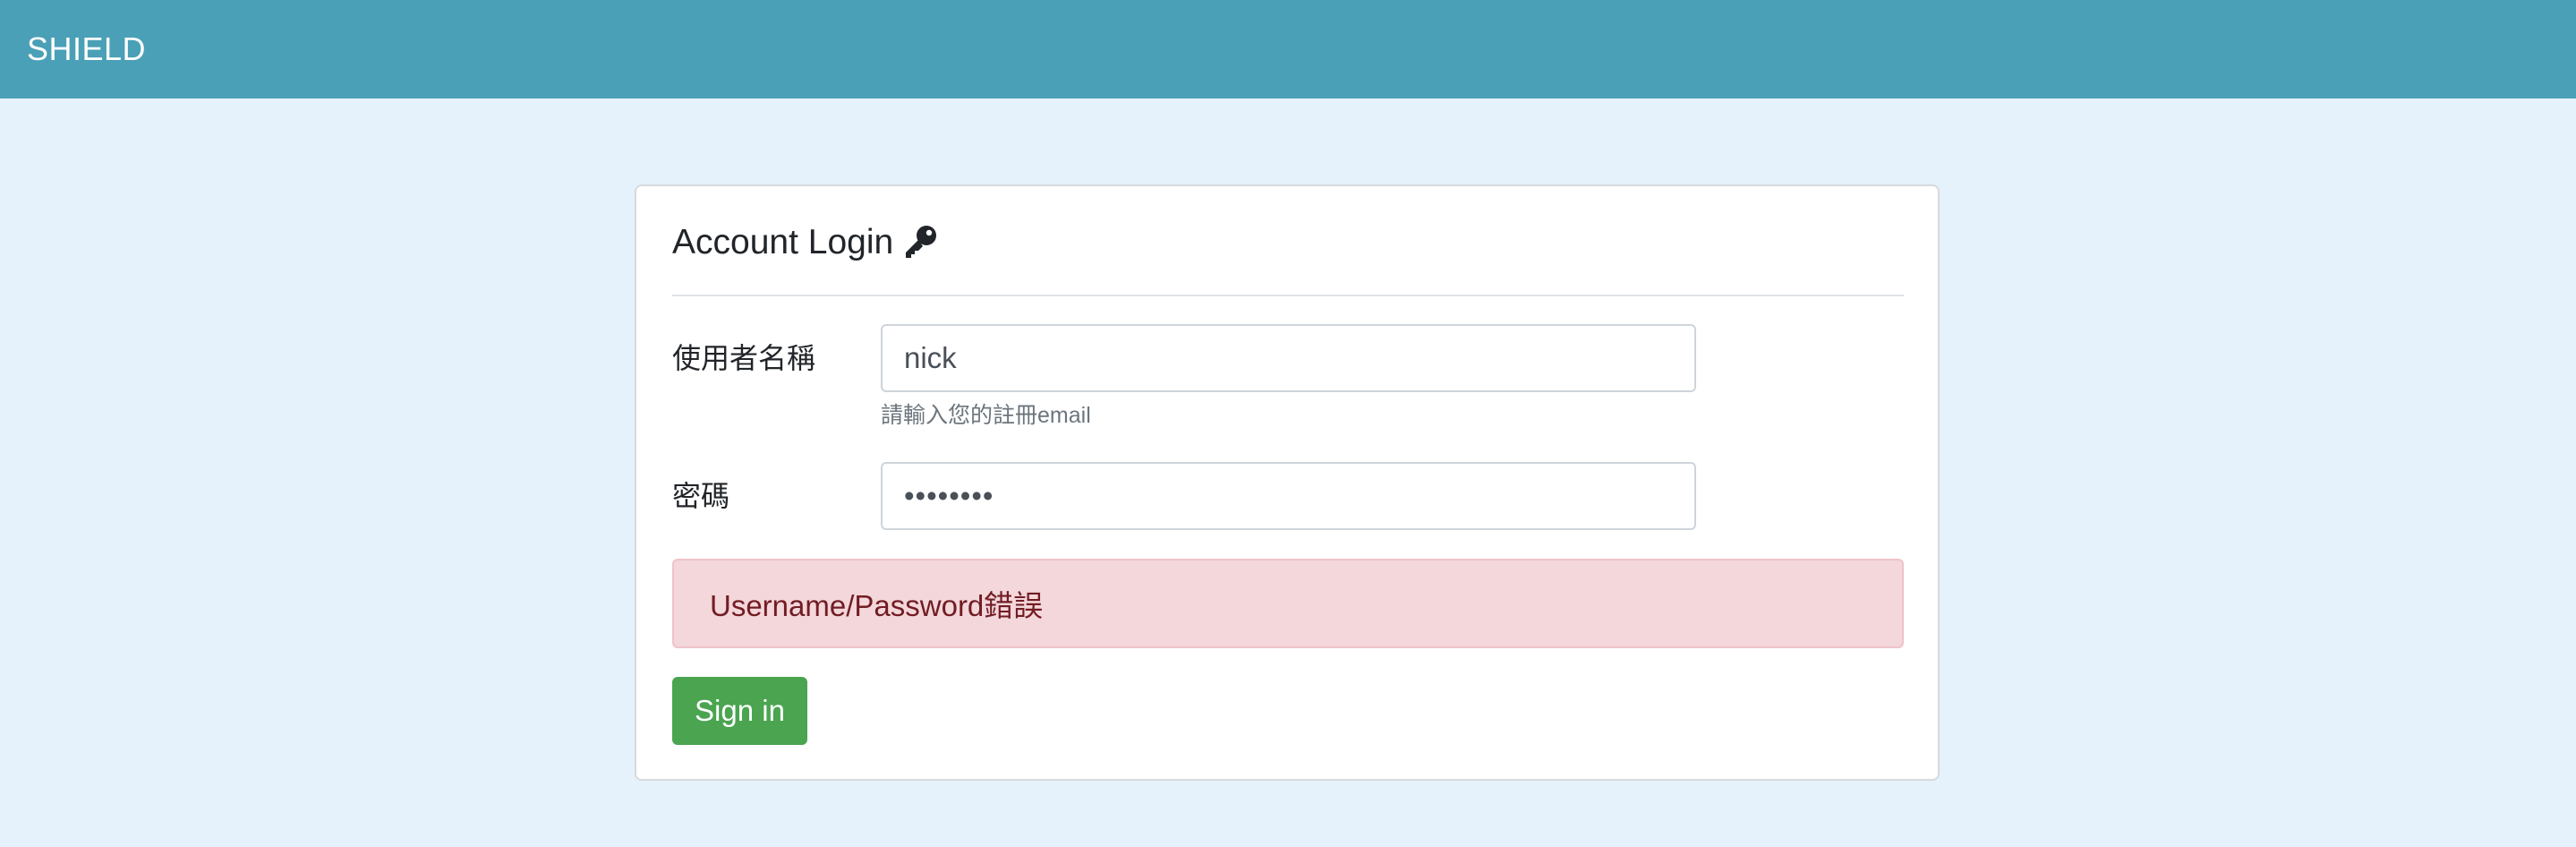 This screenshot has width=2576, height=847. Describe the element at coordinates (1288, 49) in the screenshot. I see `top-navbar: SHIELD` at that location.